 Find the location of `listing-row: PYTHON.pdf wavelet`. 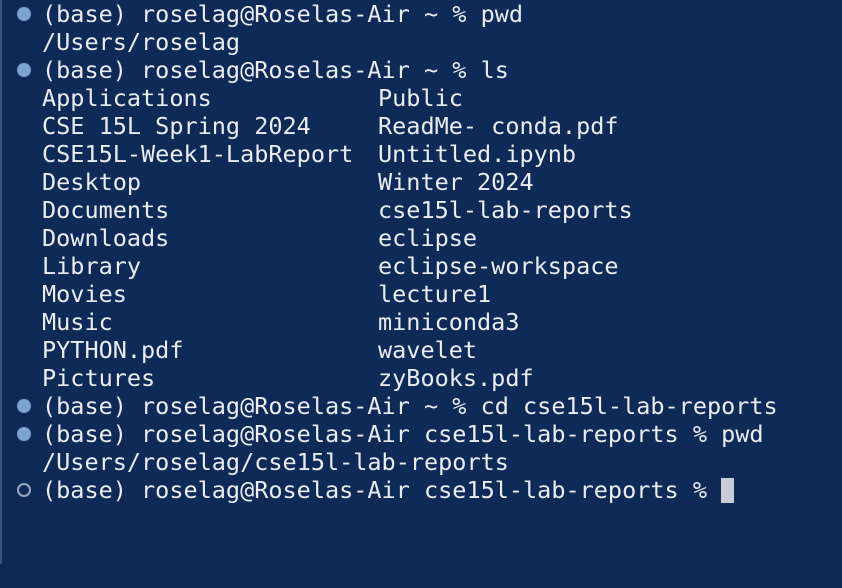

listing-row: PYTHON.pdf wavelet is located at coordinates (238, 350).